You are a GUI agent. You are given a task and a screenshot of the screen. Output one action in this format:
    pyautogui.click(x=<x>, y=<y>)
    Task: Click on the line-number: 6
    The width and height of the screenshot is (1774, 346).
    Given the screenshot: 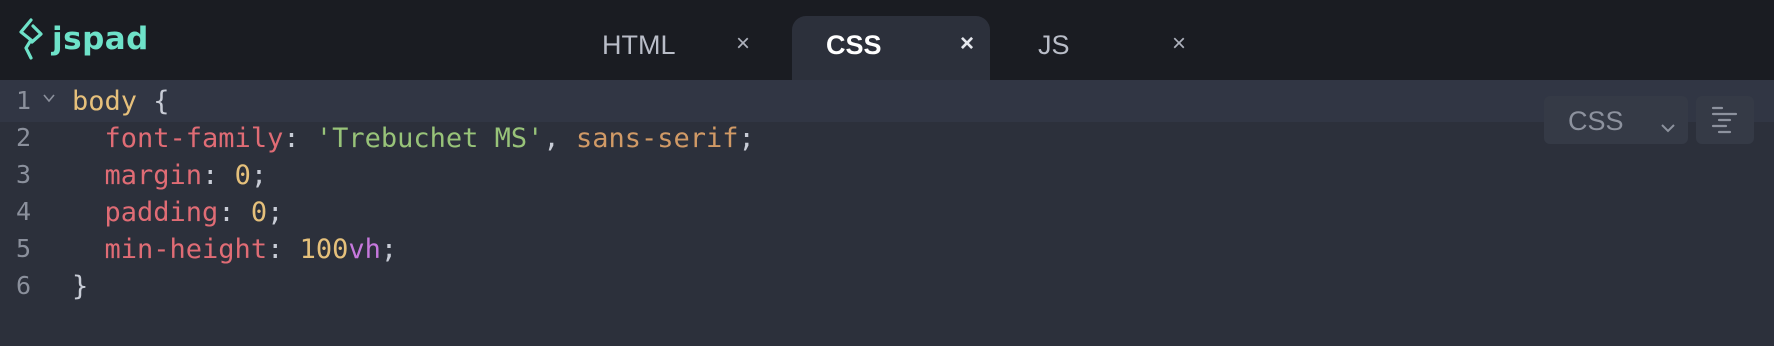 What is the action you would take?
    pyautogui.click(x=24, y=285)
    